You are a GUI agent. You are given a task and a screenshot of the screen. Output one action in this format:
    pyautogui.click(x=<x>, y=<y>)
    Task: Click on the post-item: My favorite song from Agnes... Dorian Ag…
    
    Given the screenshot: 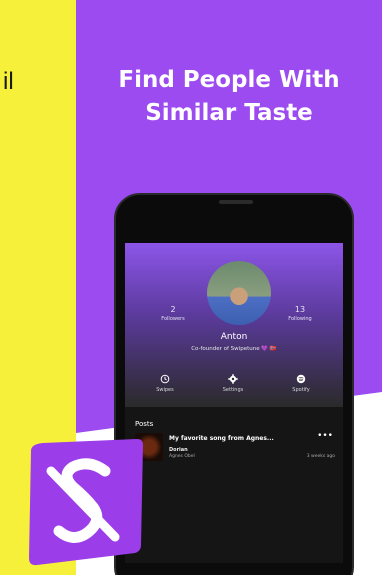 What is the action you would take?
    pyautogui.click(x=235, y=449)
    